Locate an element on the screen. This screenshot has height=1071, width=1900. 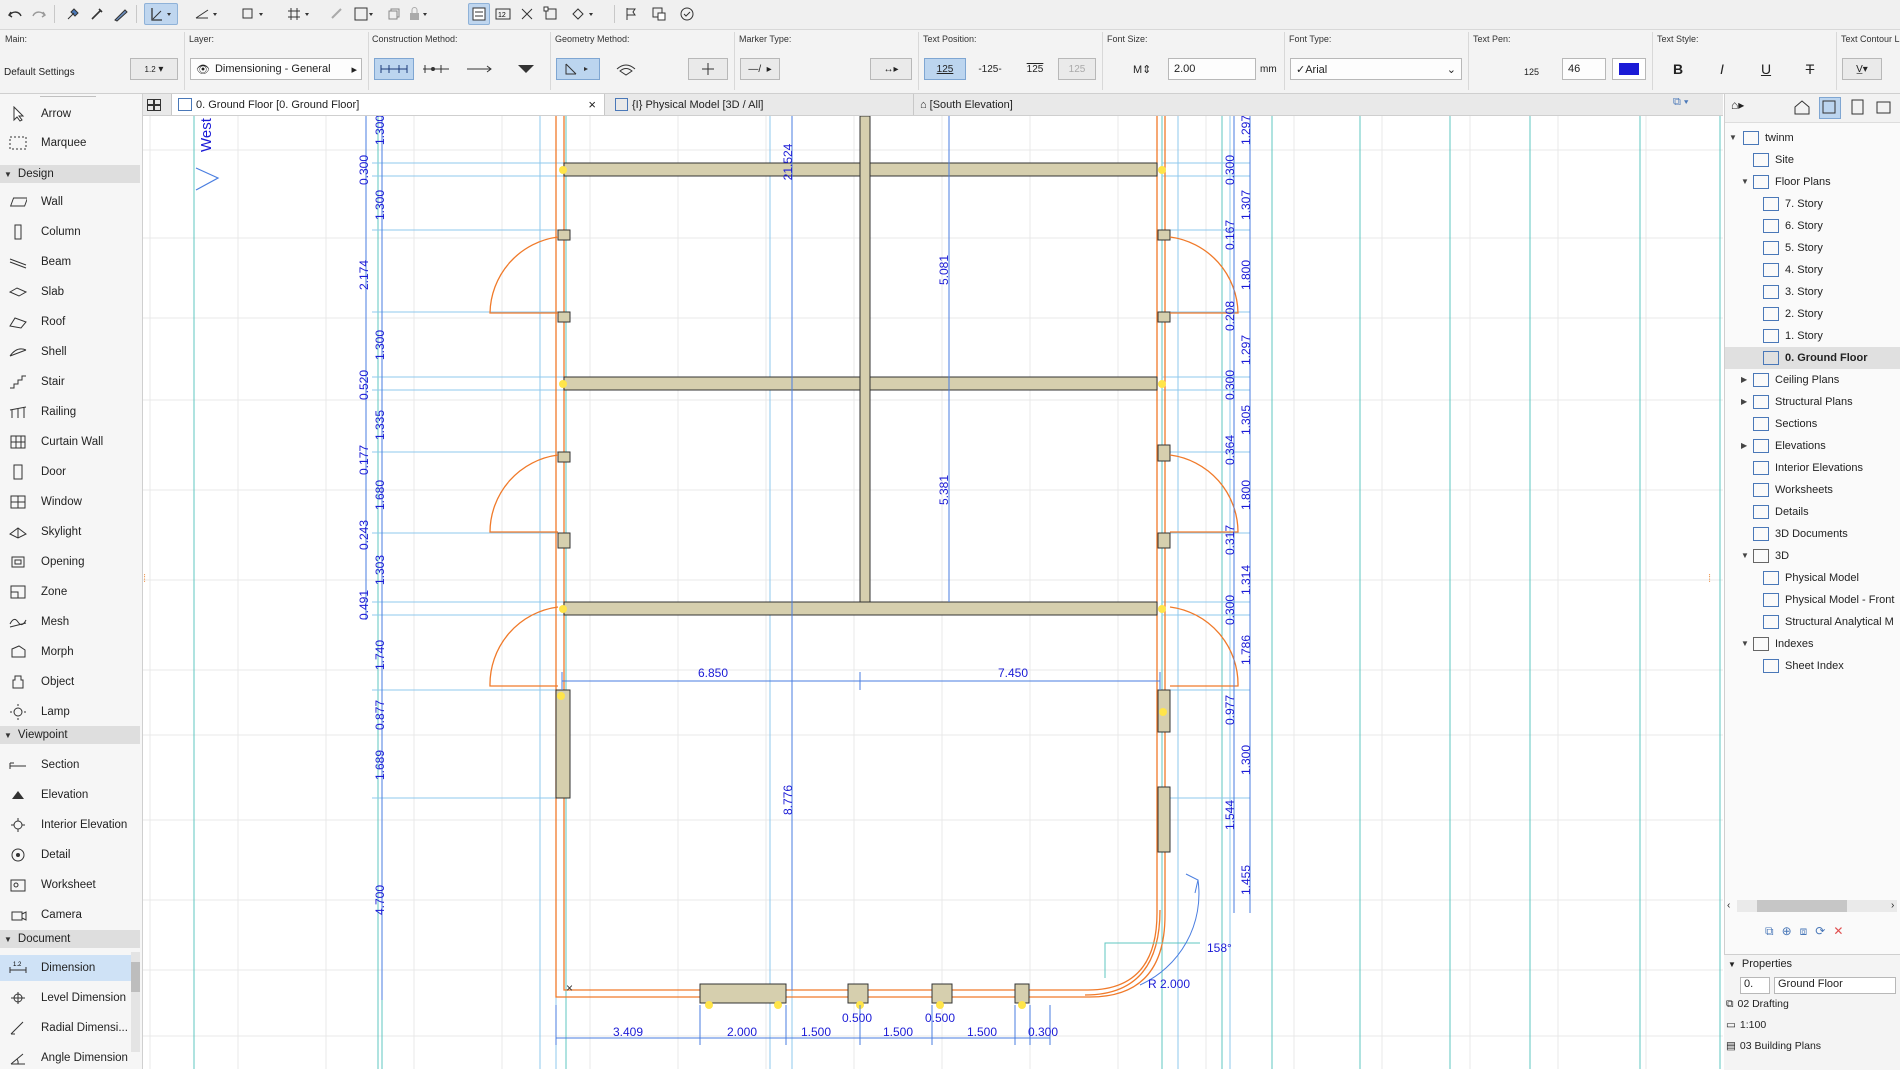
dimension-text-right: 1.455 is located at coordinates (1246, 880).